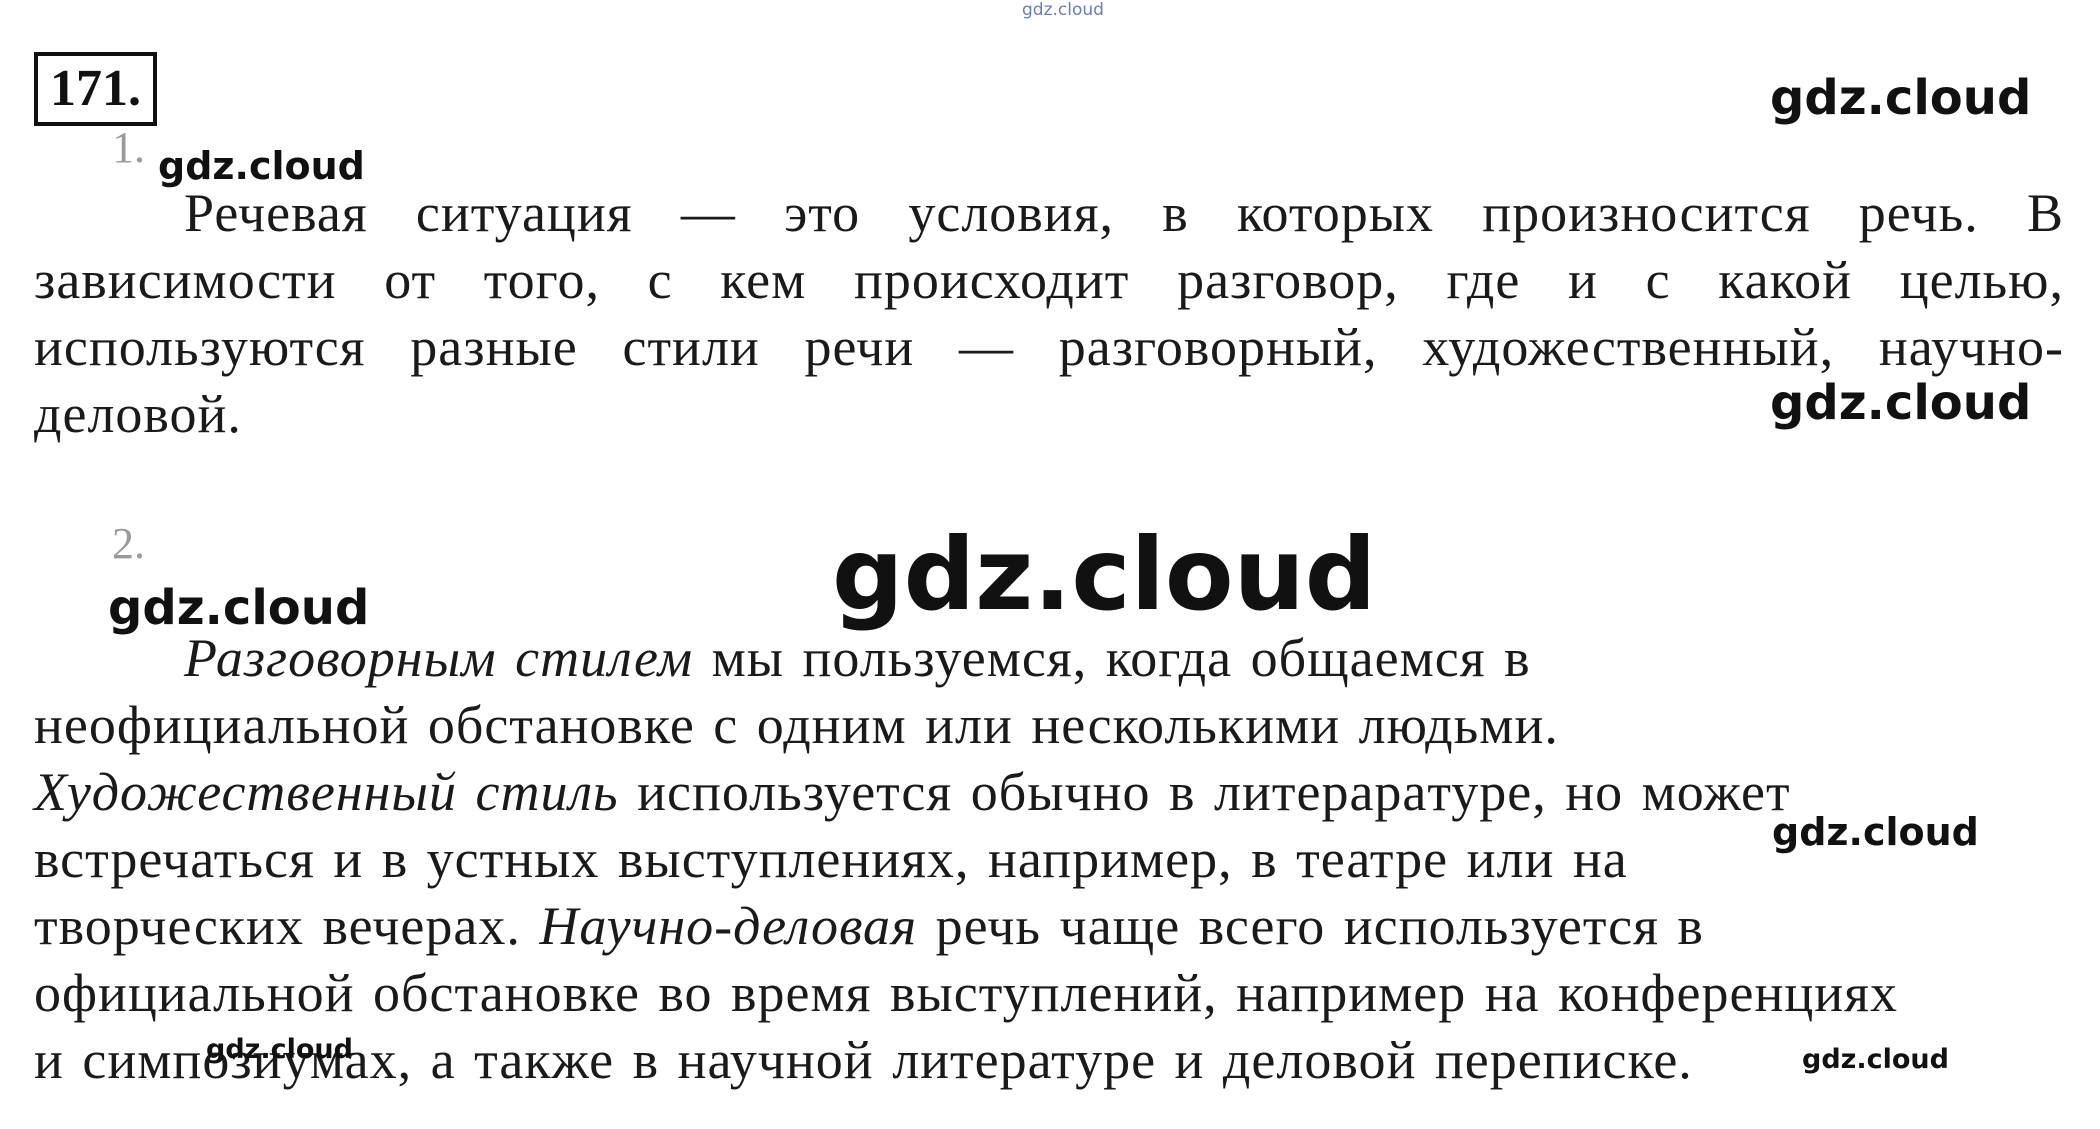  I want to click on watermark-top-right: gdz.cloud, so click(1901, 98).